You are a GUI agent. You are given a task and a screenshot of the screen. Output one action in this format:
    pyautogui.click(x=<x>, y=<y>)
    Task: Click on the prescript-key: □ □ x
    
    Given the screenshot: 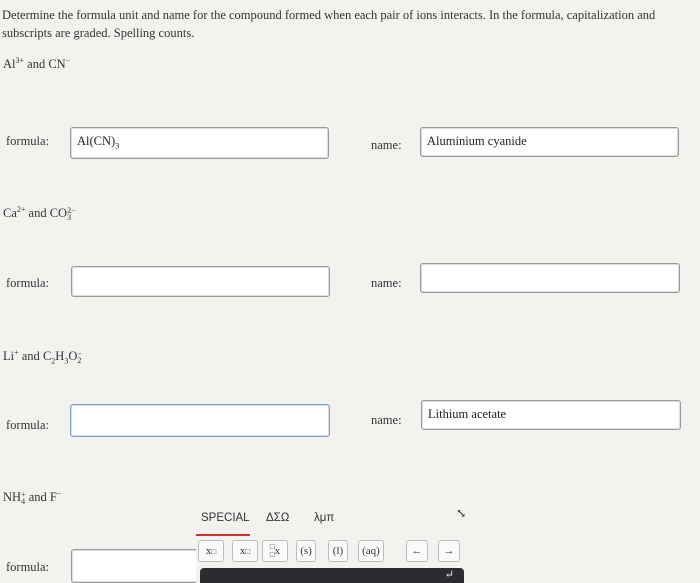 What is the action you would take?
    pyautogui.click(x=275, y=551)
    